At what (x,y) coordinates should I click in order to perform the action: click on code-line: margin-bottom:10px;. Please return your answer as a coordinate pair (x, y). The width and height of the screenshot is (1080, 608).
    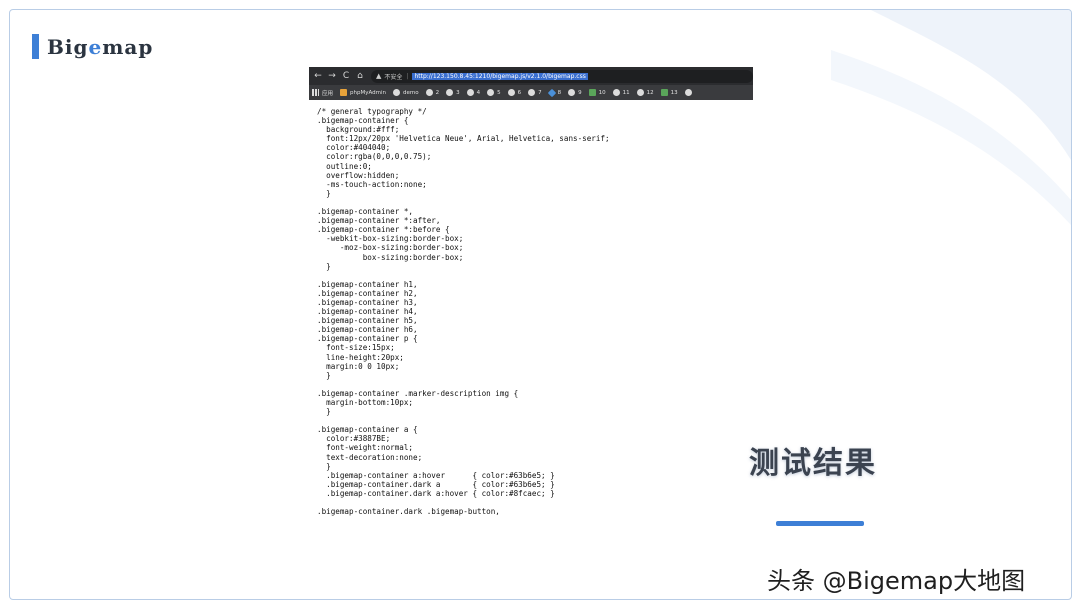
    Looking at the image, I should click on (365, 402).